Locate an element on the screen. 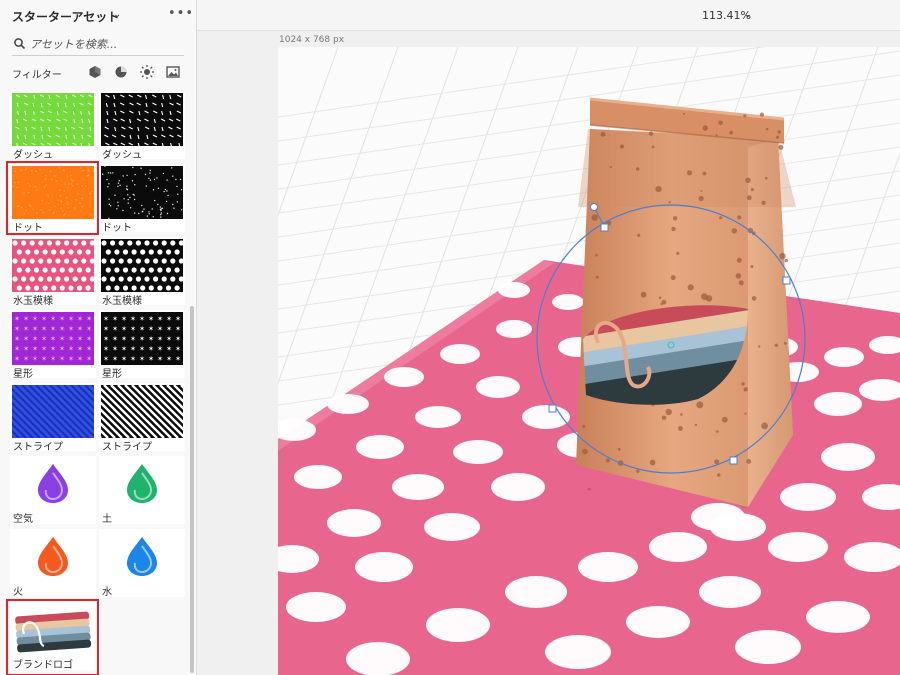 Image resolution: width=900 pixels, height=675 pixels. panel-title: スターターアセット is located at coordinates (65, 16).